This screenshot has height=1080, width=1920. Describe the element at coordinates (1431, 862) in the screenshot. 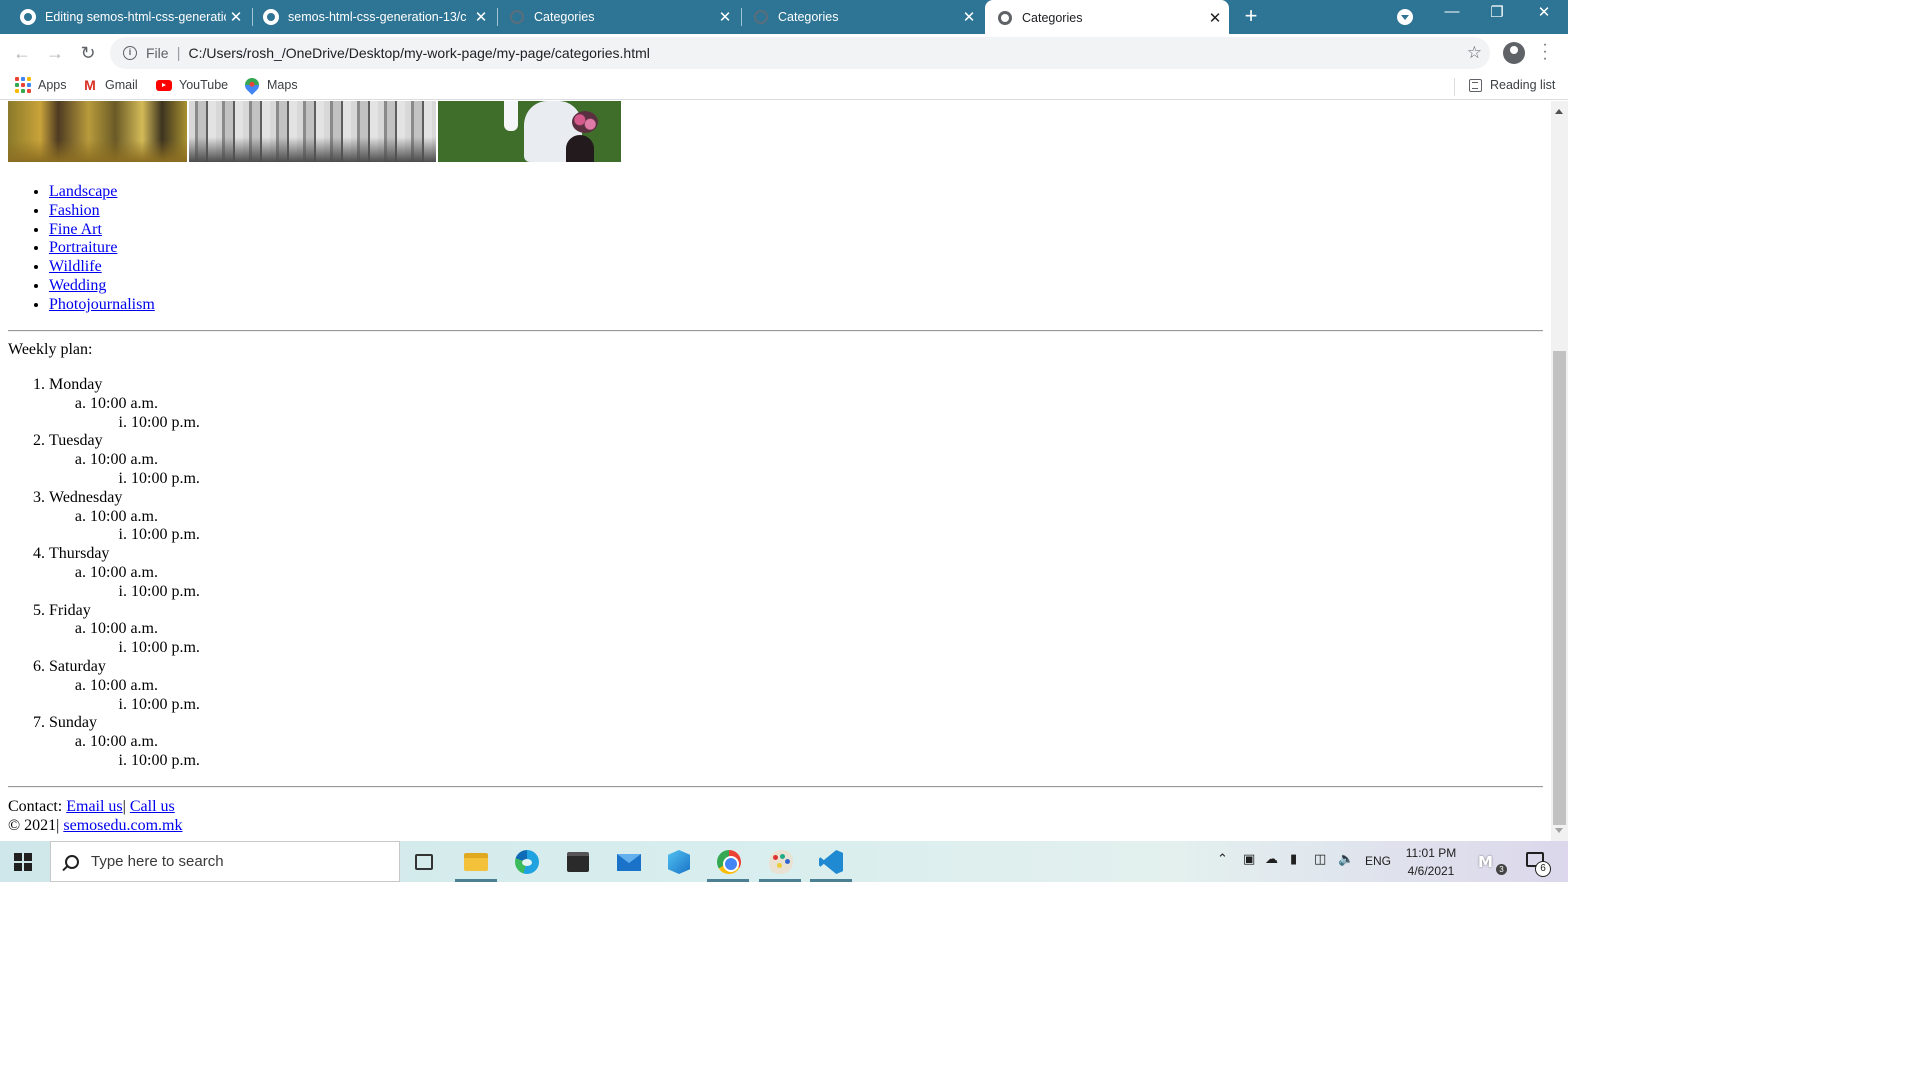

I see `system-clock: 11:01 PM 4/6/2021` at that location.